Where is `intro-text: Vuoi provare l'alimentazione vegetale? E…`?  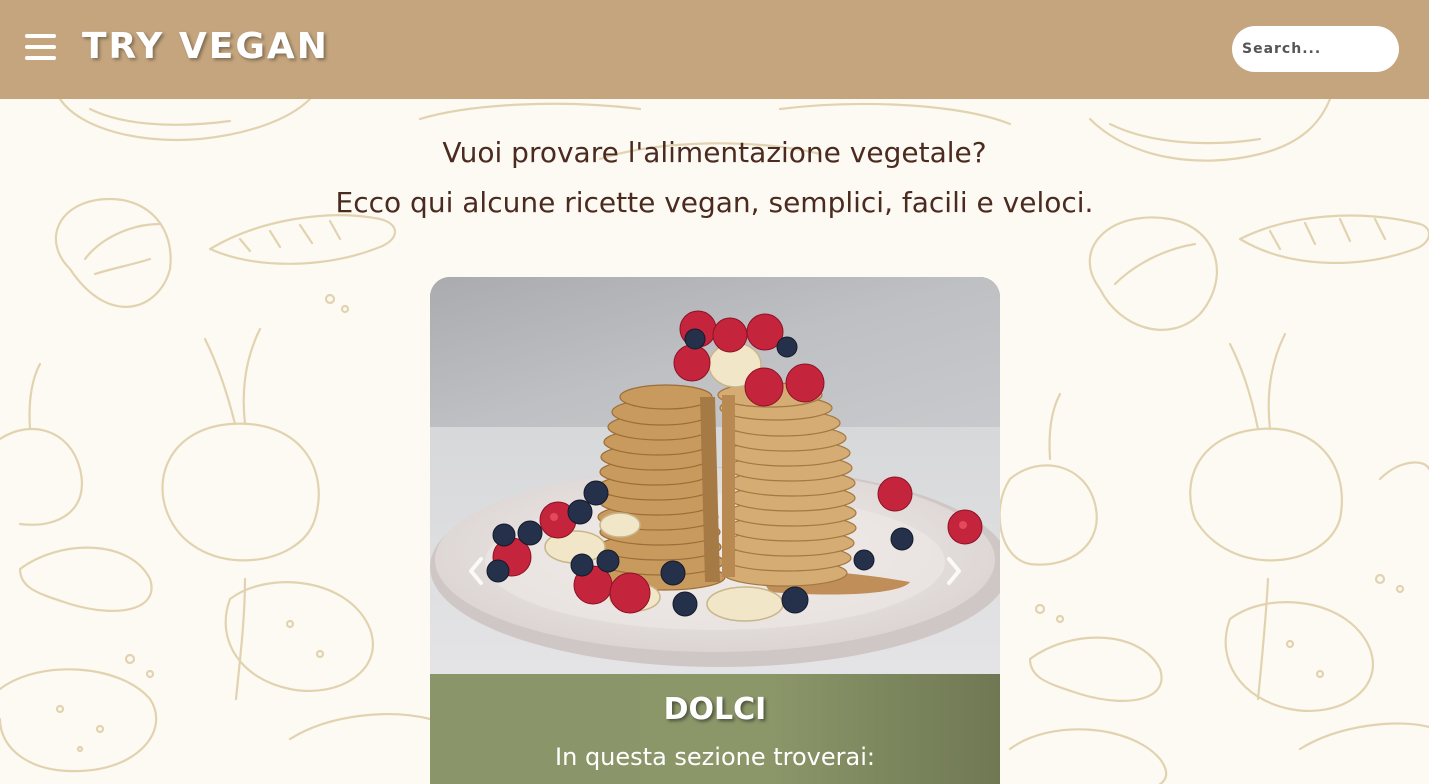 intro-text: Vuoi provare l'alimentazione vegetale? E… is located at coordinates (714, 178).